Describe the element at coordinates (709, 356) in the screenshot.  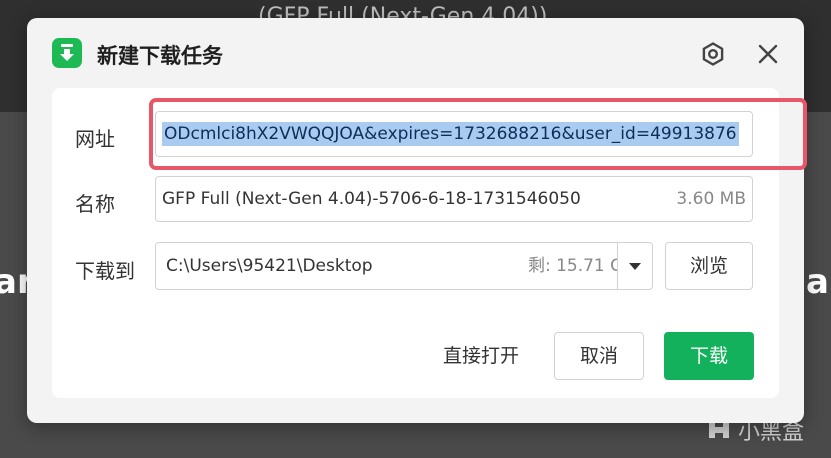
I see `download-button: 下载` at that location.